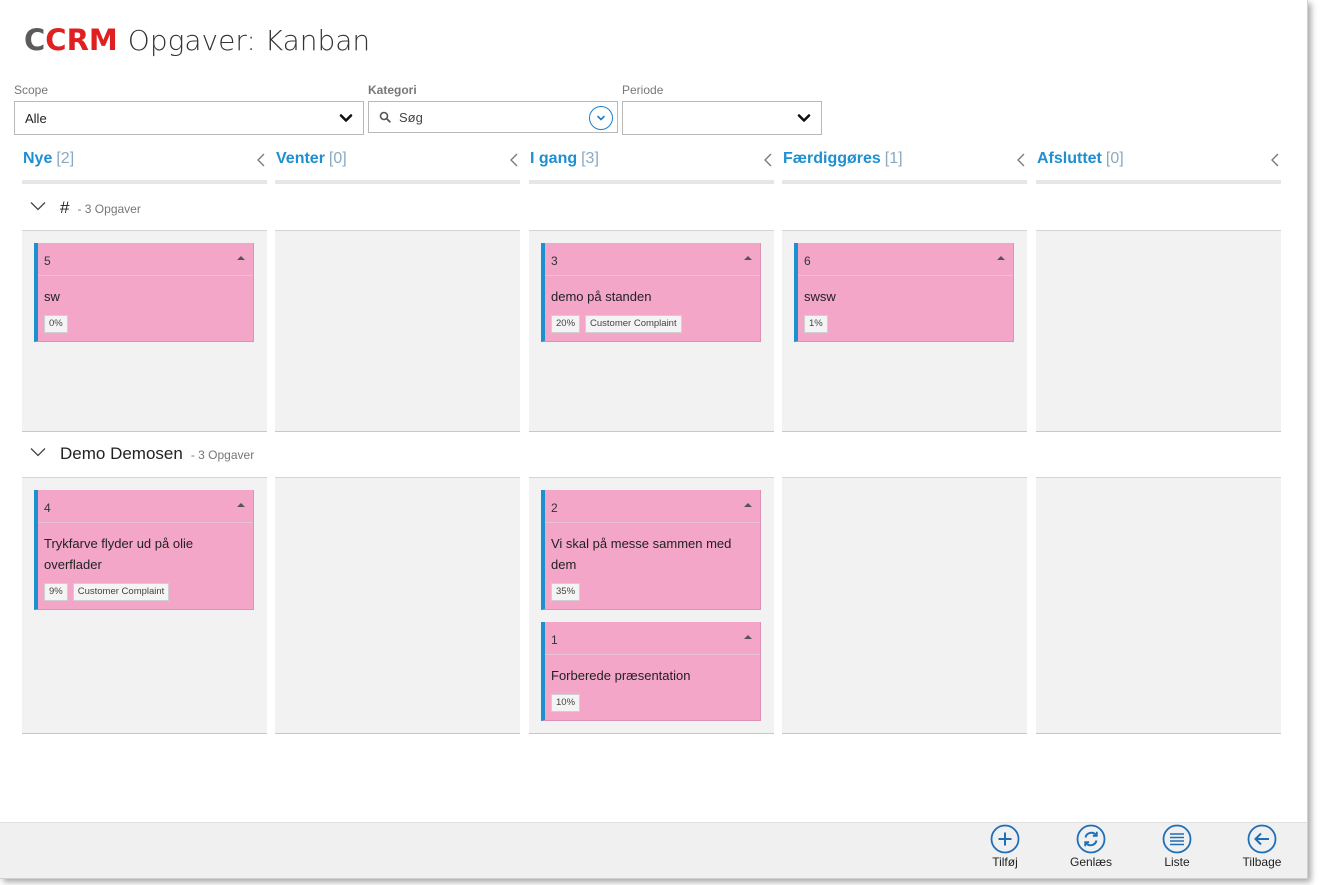 The image size is (1320, 885). What do you see at coordinates (189, 118) in the screenshot?
I see `scope-select: Alle` at bounding box center [189, 118].